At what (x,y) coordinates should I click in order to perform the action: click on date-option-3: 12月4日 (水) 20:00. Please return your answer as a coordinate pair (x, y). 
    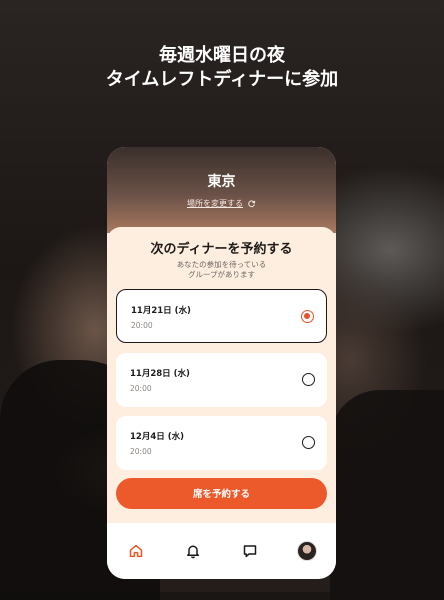
    Looking at the image, I should click on (221, 443).